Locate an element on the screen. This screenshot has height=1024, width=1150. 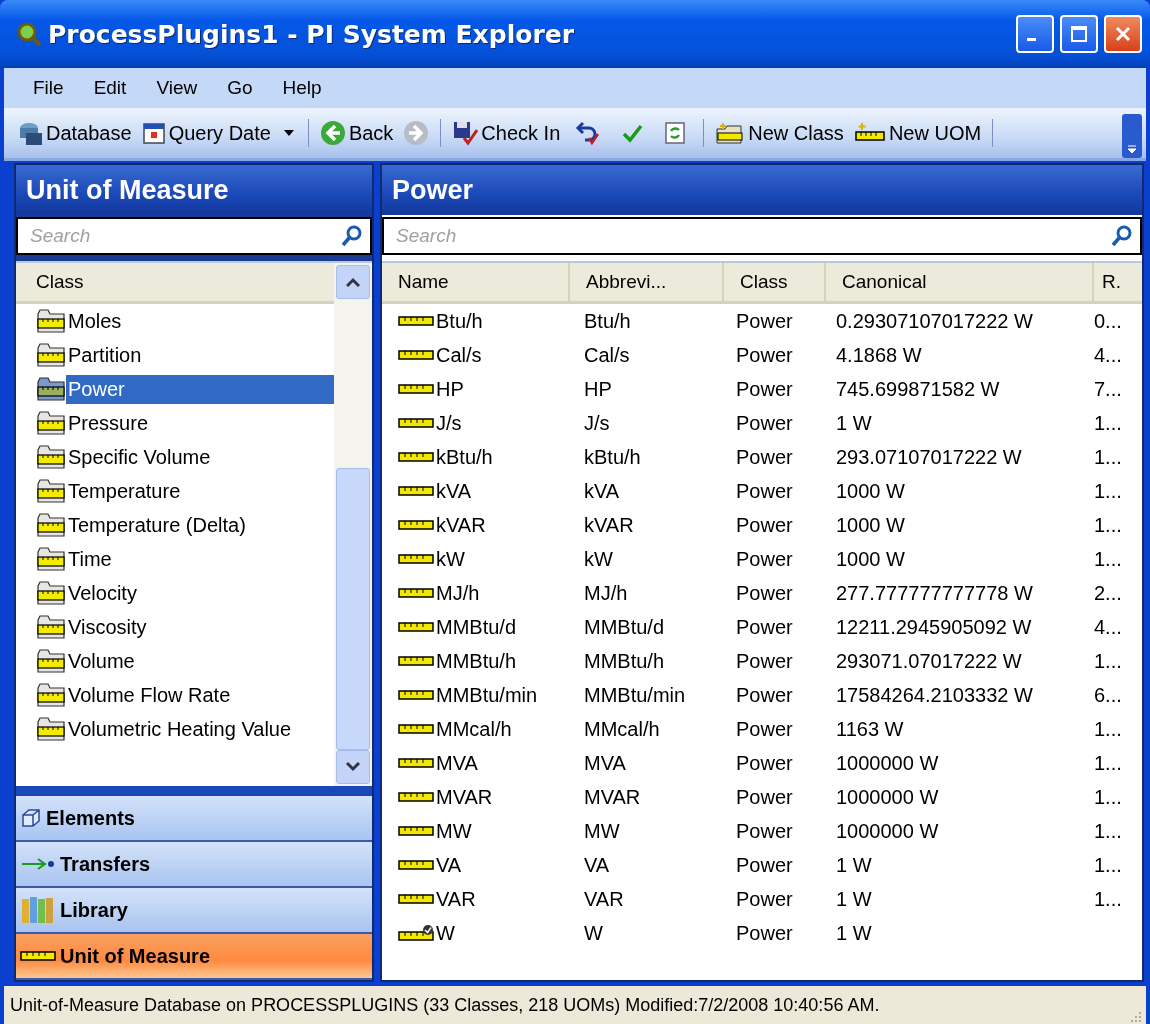
menu-item: File is located at coordinates (48, 88).